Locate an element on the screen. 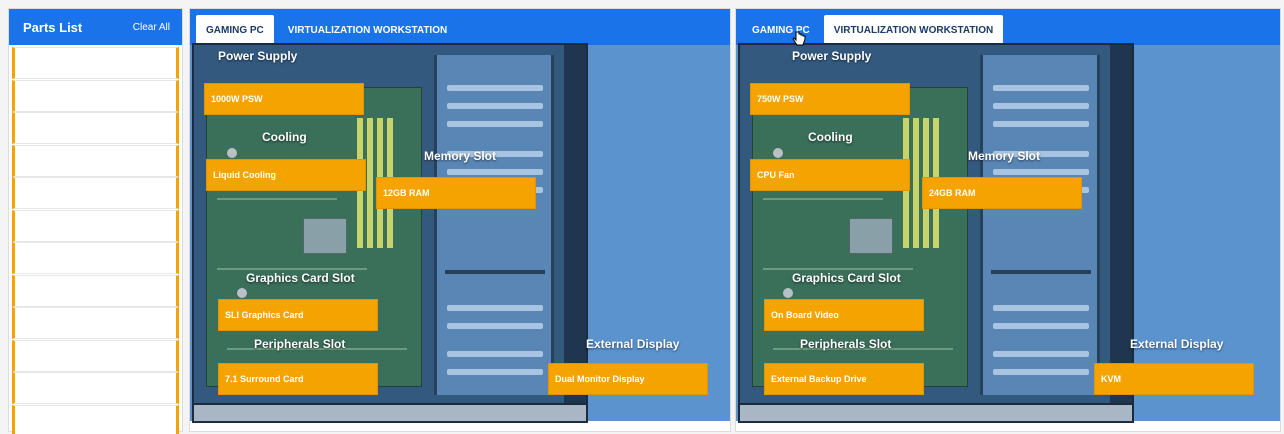 The width and height of the screenshot is (1284, 434). cooling-part: Liquid Cooling is located at coordinates (286, 175).